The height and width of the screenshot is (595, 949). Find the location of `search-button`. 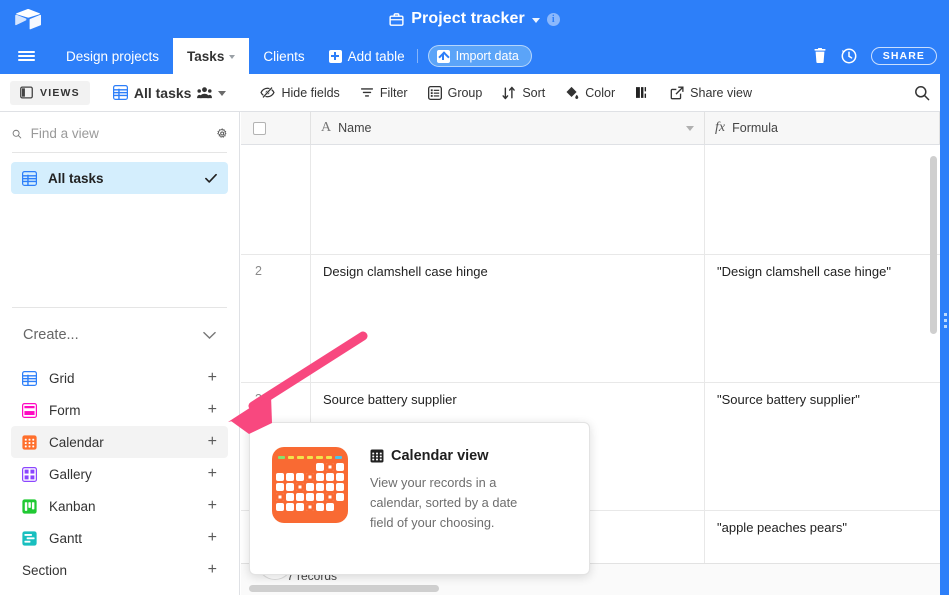

search-button is located at coordinates (922, 93).